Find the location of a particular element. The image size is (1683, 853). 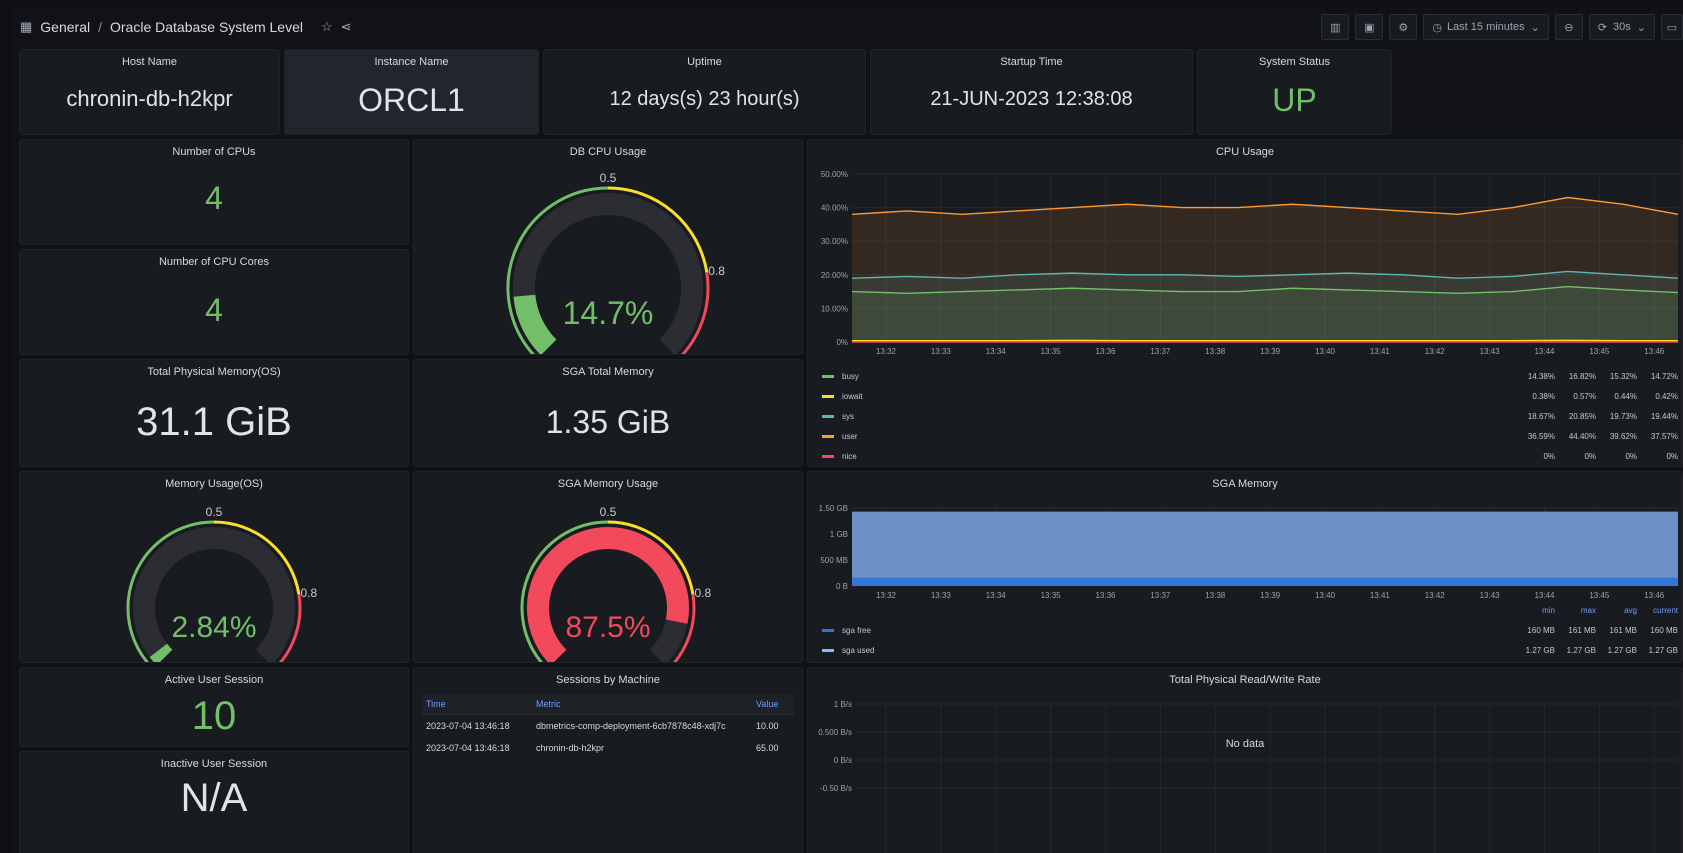

zoom-out-icon: ⊖ is located at coordinates (1569, 27).